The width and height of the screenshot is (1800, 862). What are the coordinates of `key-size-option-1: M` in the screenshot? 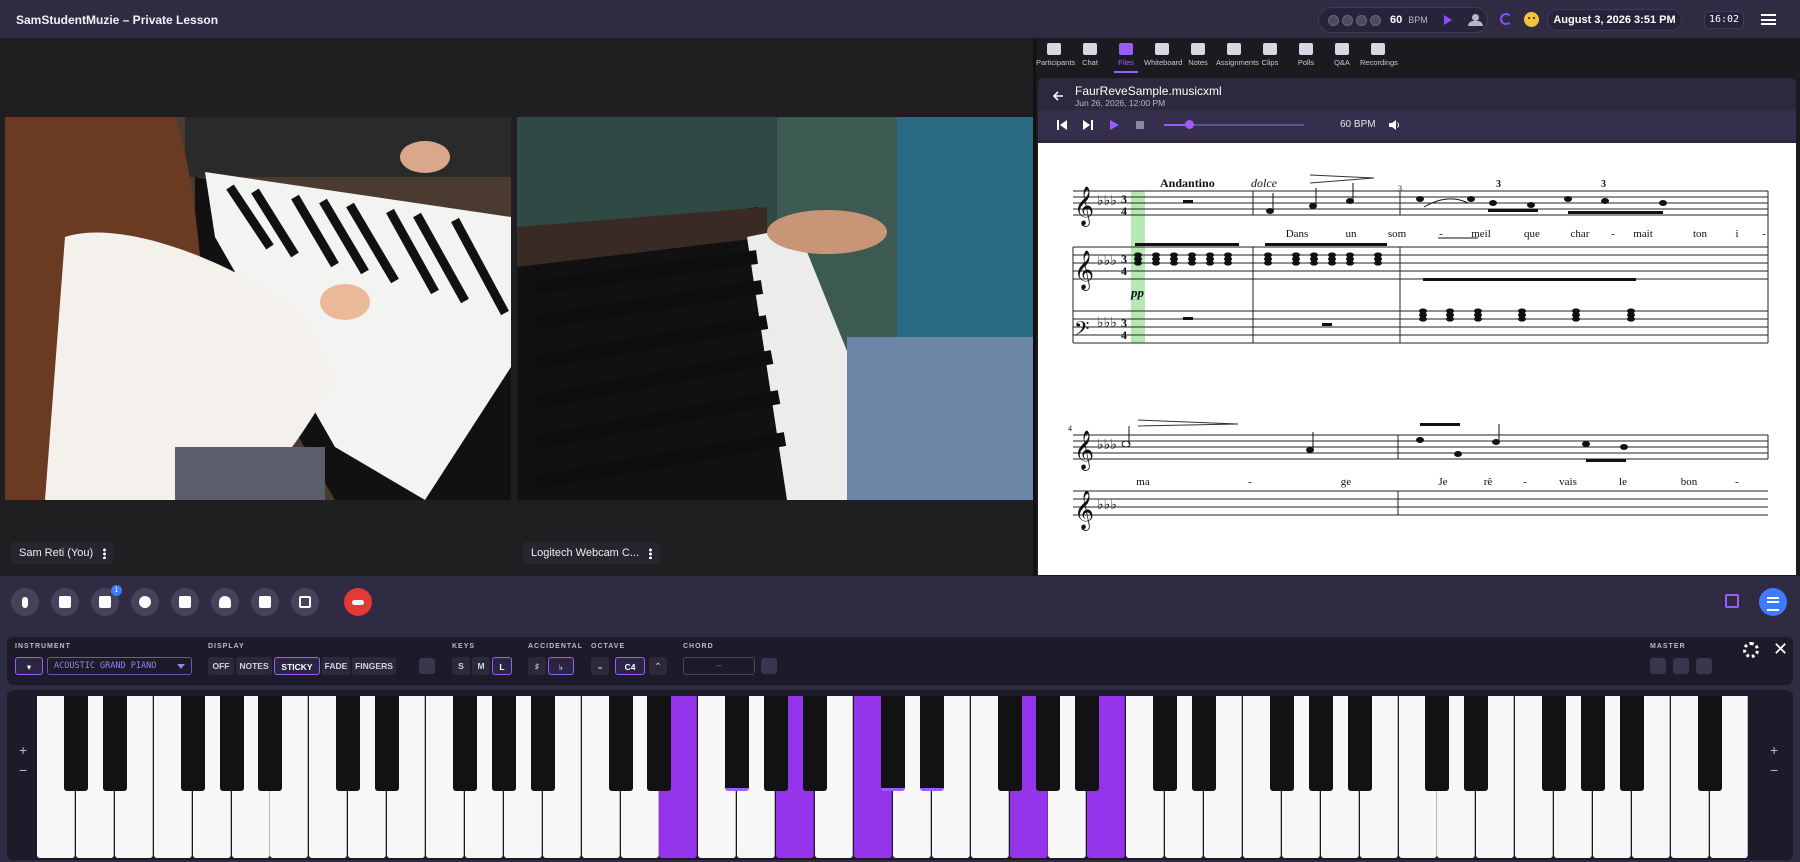 It's located at (481, 666).